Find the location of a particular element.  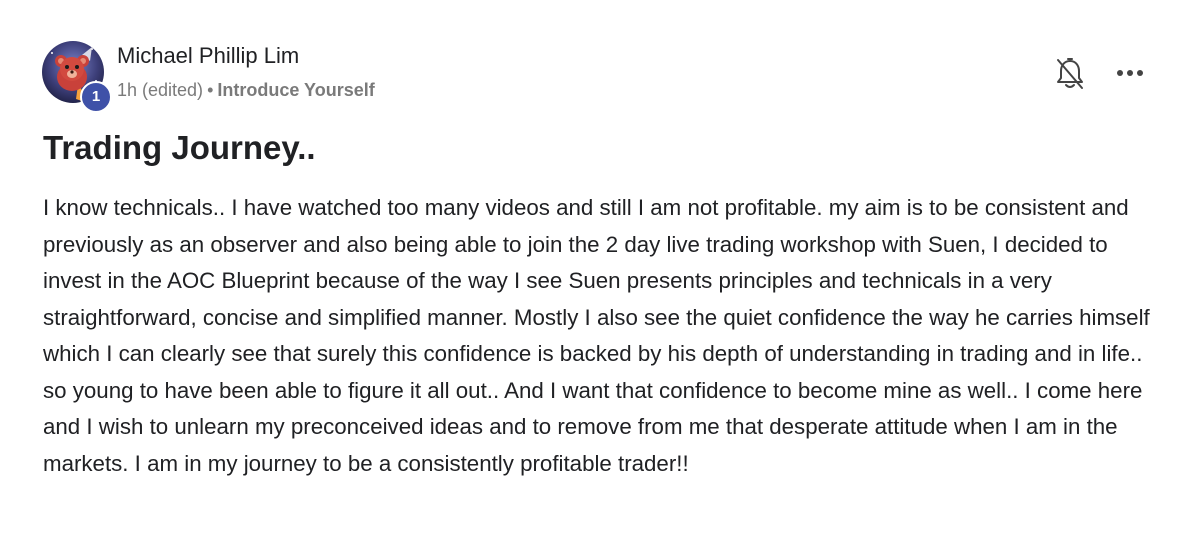

more-options-button is located at coordinates (1130, 73).